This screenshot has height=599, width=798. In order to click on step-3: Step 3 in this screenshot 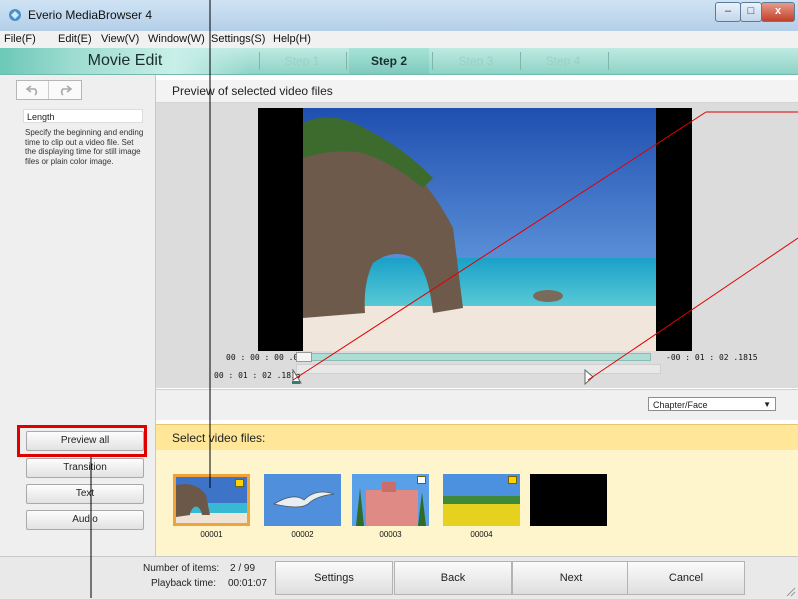, I will do `click(476, 61)`.